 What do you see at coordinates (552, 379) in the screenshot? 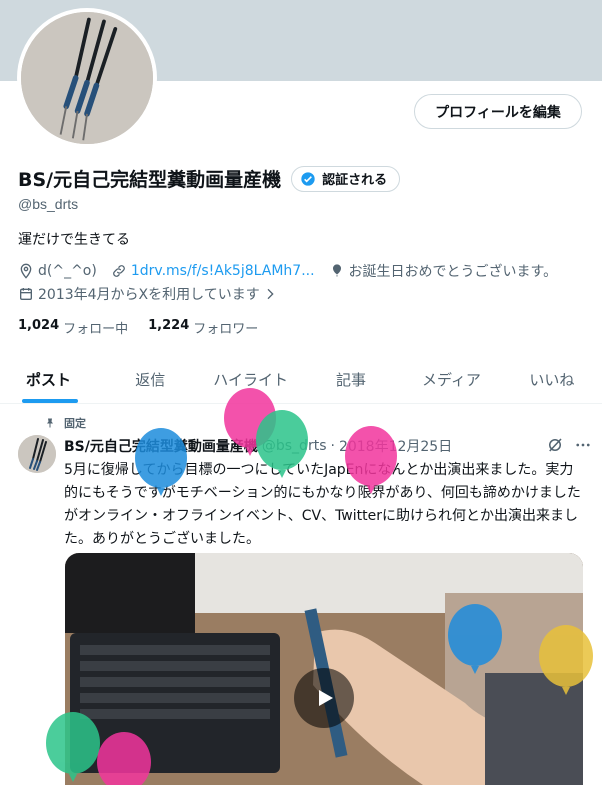
I see `tab-likes: いいね` at bounding box center [552, 379].